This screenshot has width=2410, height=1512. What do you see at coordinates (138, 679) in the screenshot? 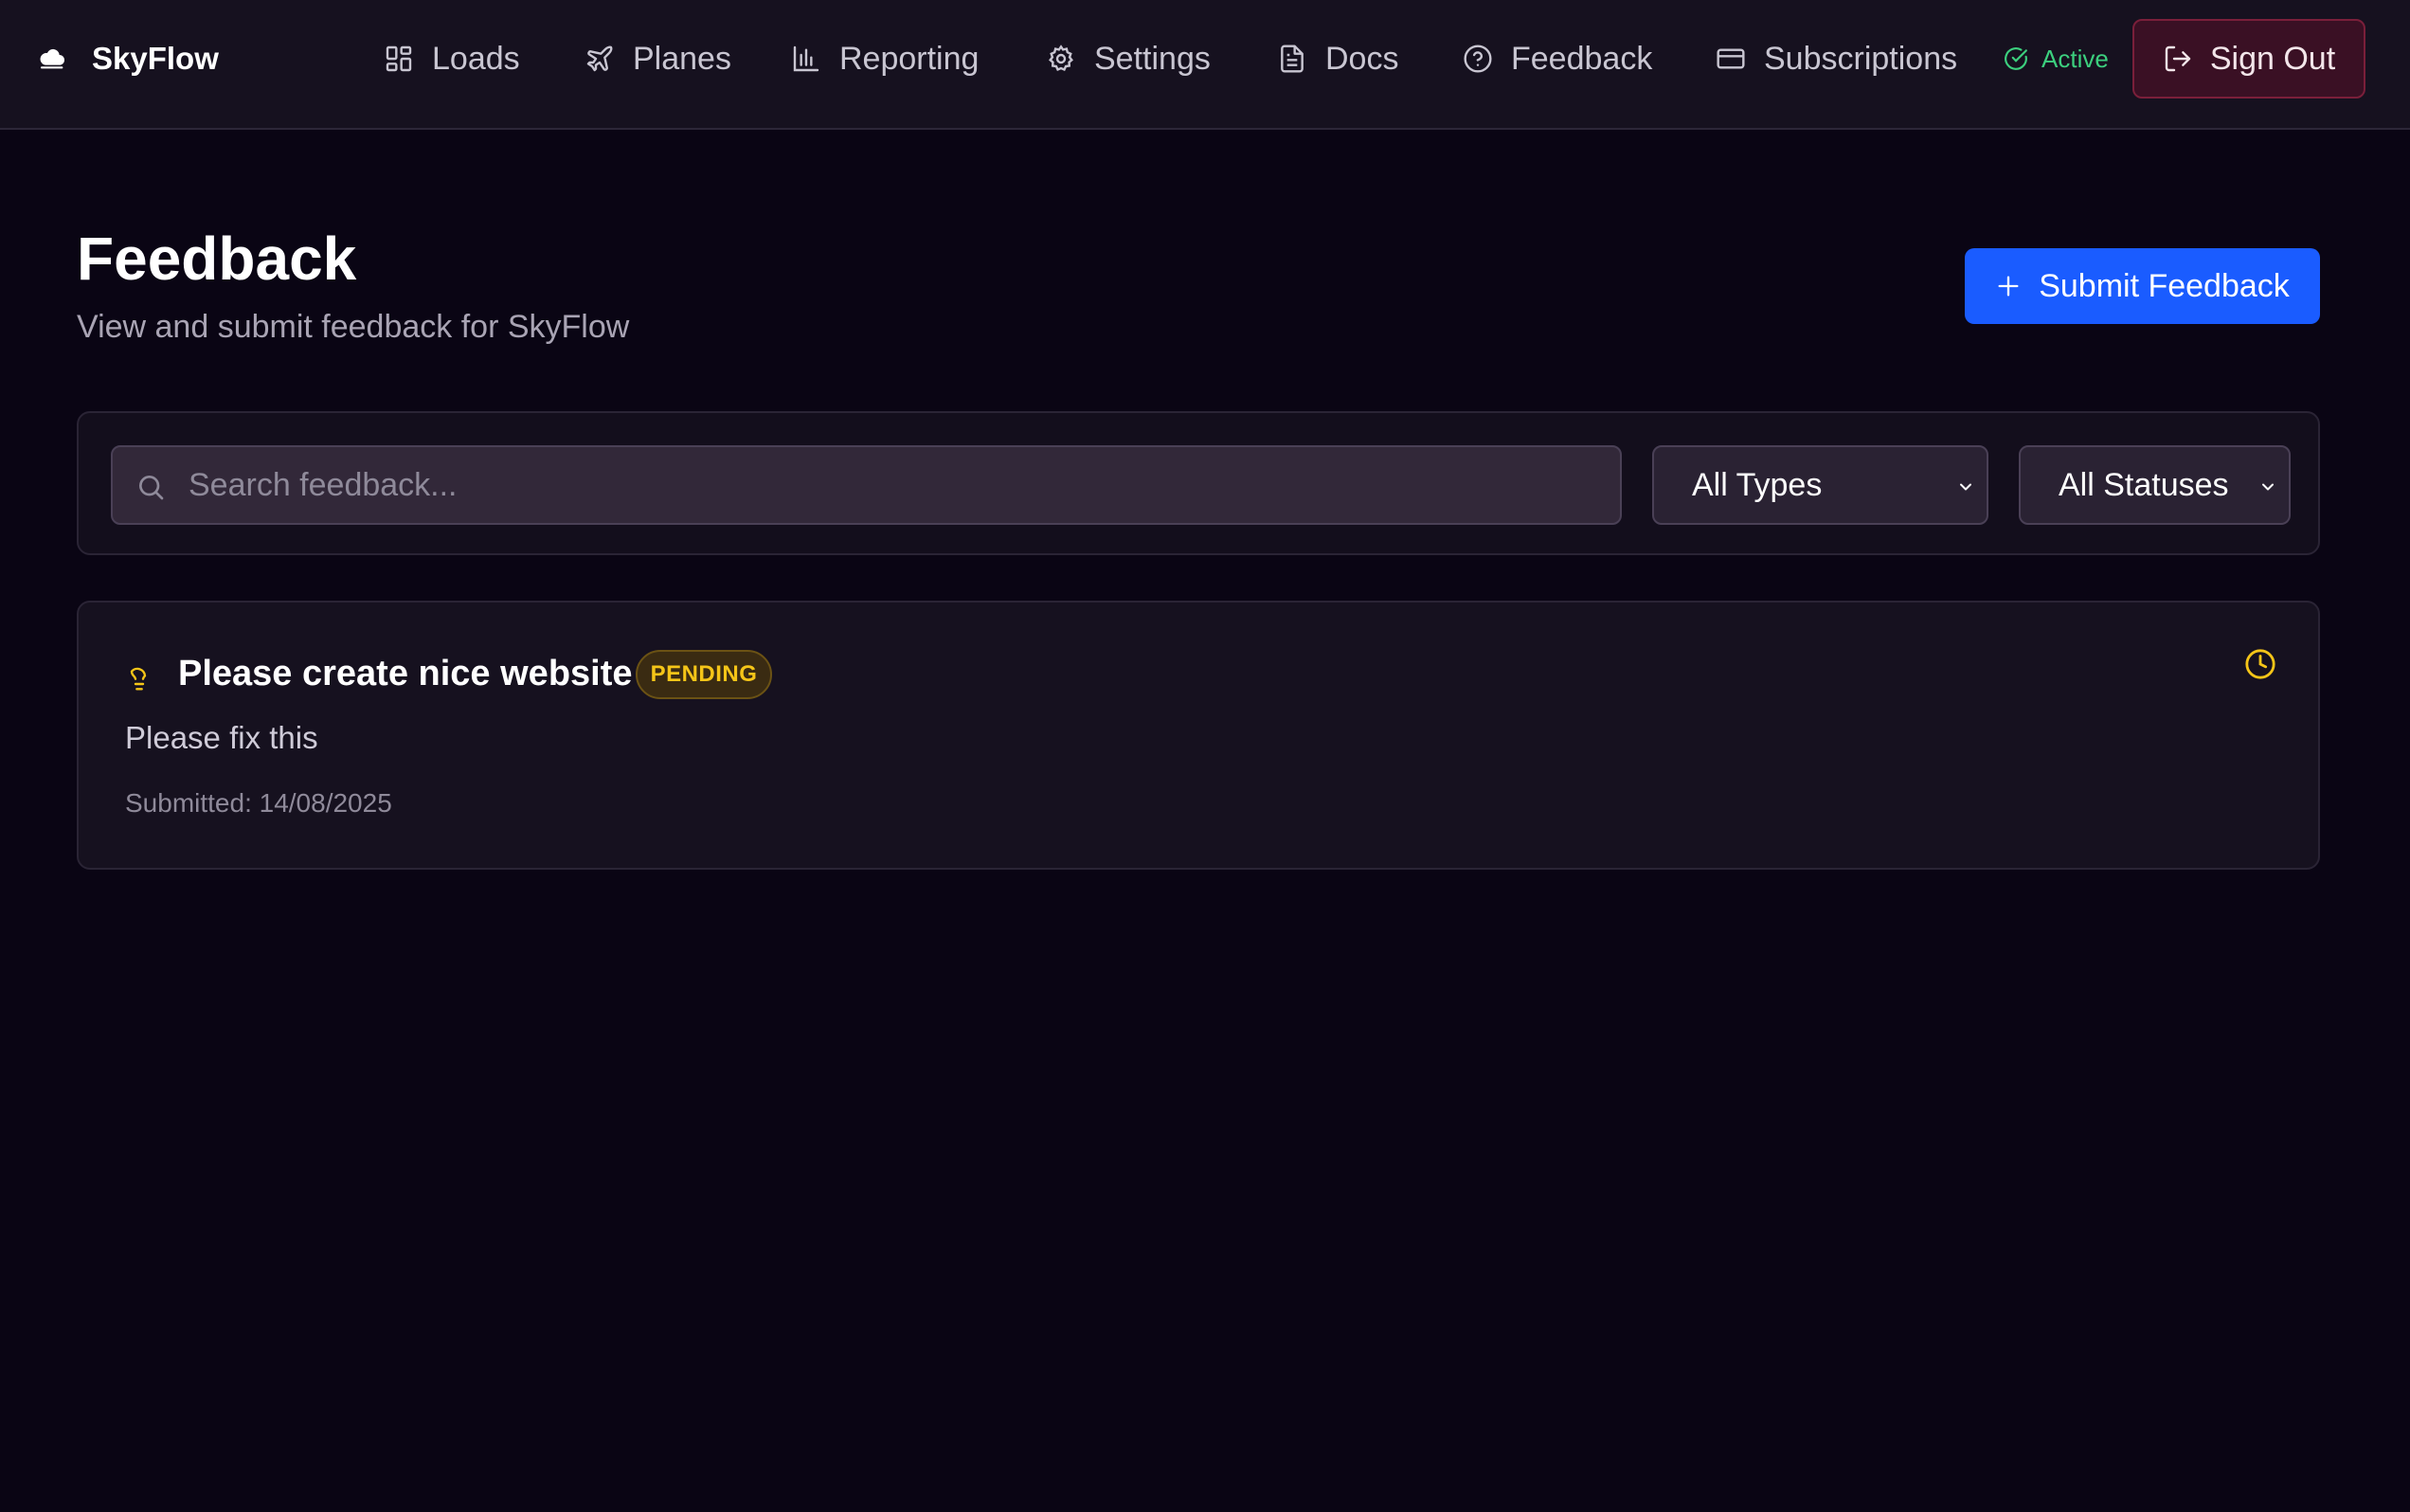
I see `lightbulb-icon` at bounding box center [138, 679].